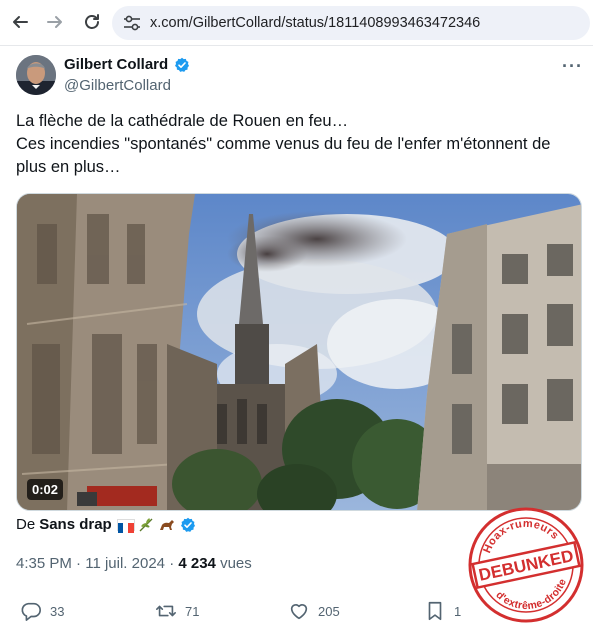 This screenshot has width=593, height=637. I want to click on bookmark-icon, so click(435, 611).